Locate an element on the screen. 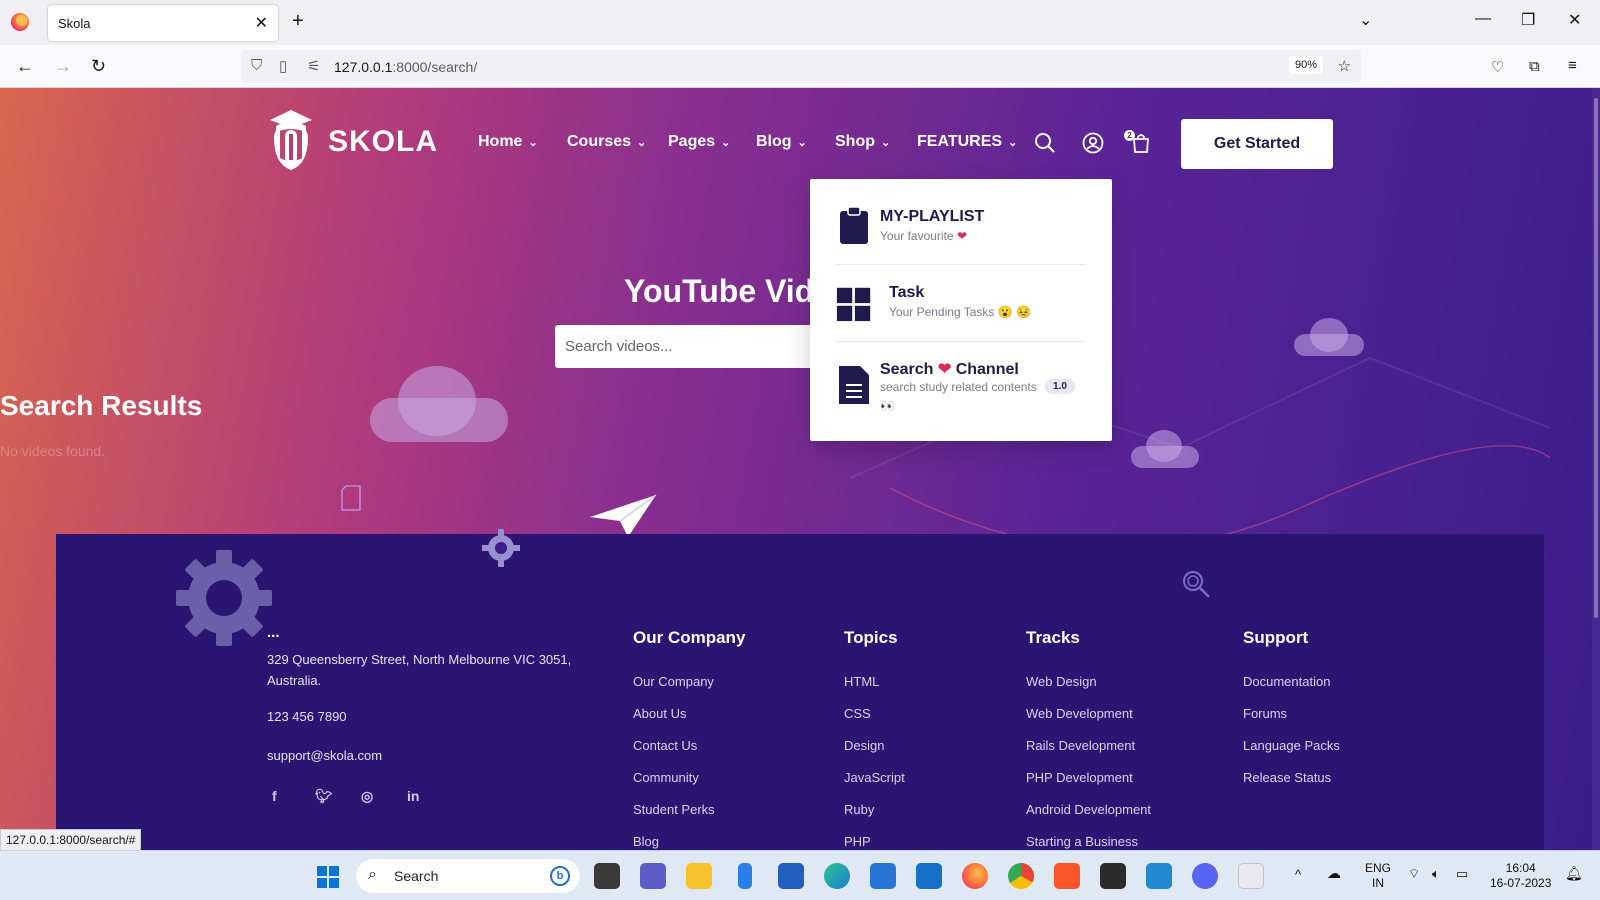 The height and width of the screenshot is (900, 1600). chrome-icon is located at coordinates (1021, 876).